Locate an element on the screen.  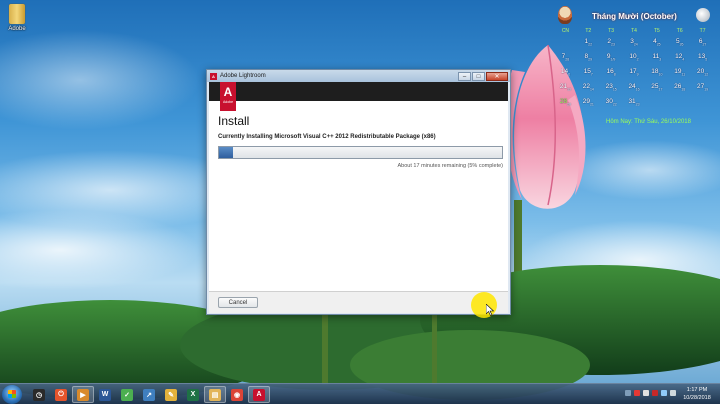
calendar-day-number: 31 is located at coordinates (632, 101).